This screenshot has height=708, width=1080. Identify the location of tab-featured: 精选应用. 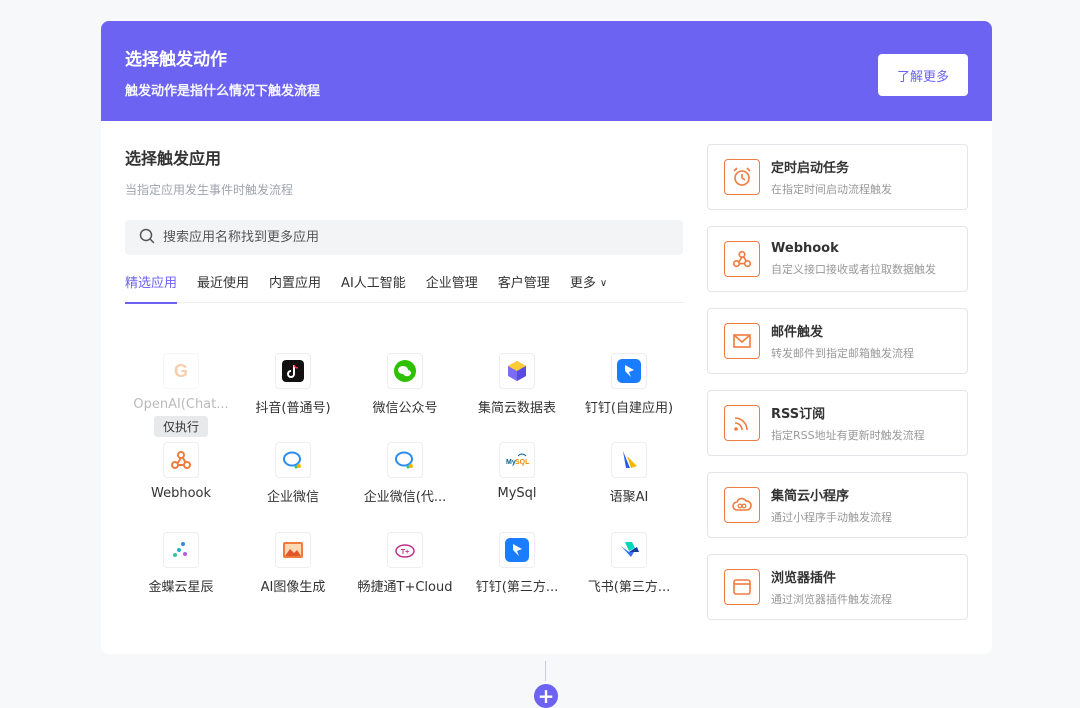
(151, 288).